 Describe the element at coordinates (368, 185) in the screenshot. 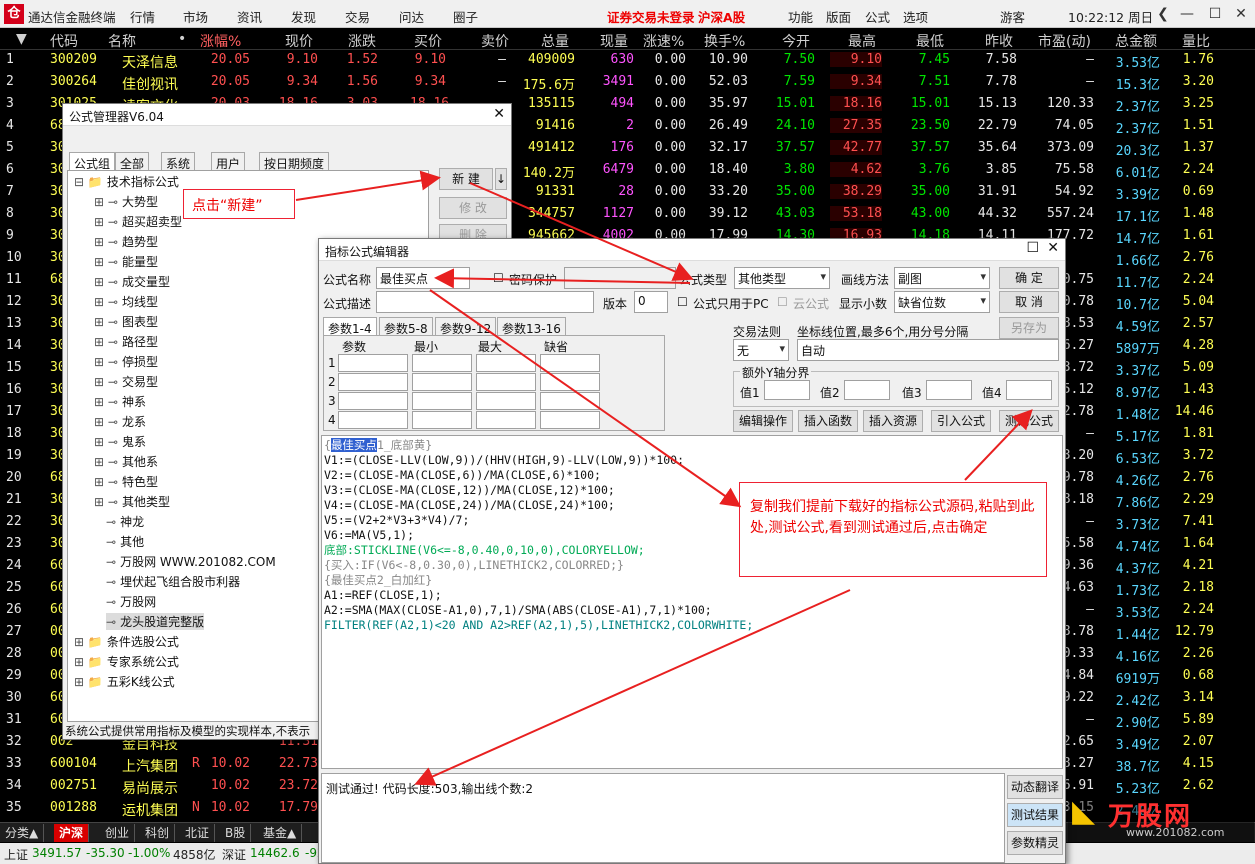

I see `arrow-to-new` at that location.